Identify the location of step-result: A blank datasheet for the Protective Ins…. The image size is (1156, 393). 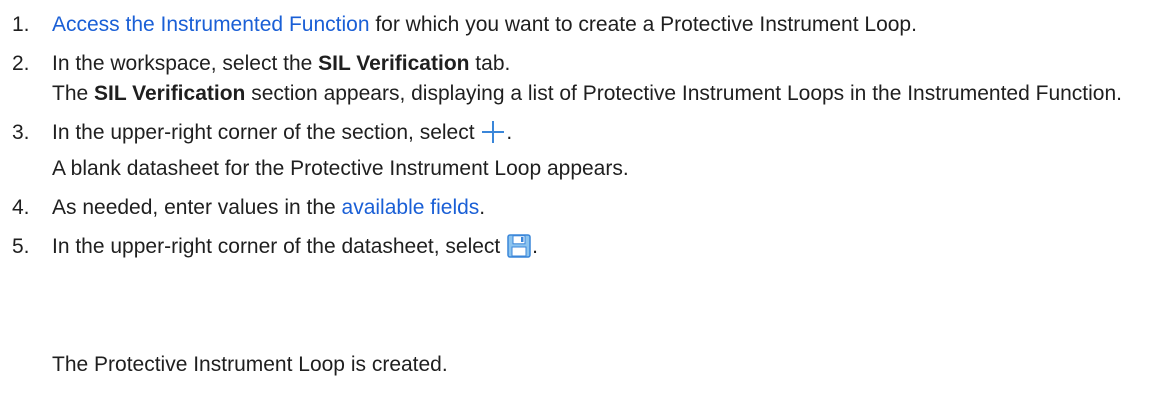
(340, 168).